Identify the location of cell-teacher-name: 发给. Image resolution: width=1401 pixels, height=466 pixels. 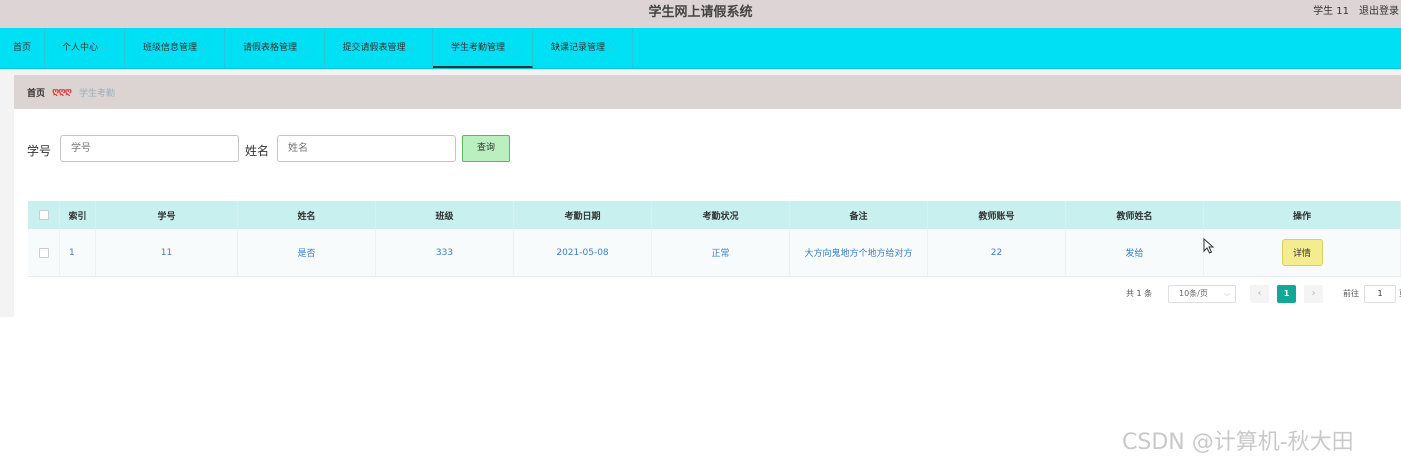
(1135, 252).